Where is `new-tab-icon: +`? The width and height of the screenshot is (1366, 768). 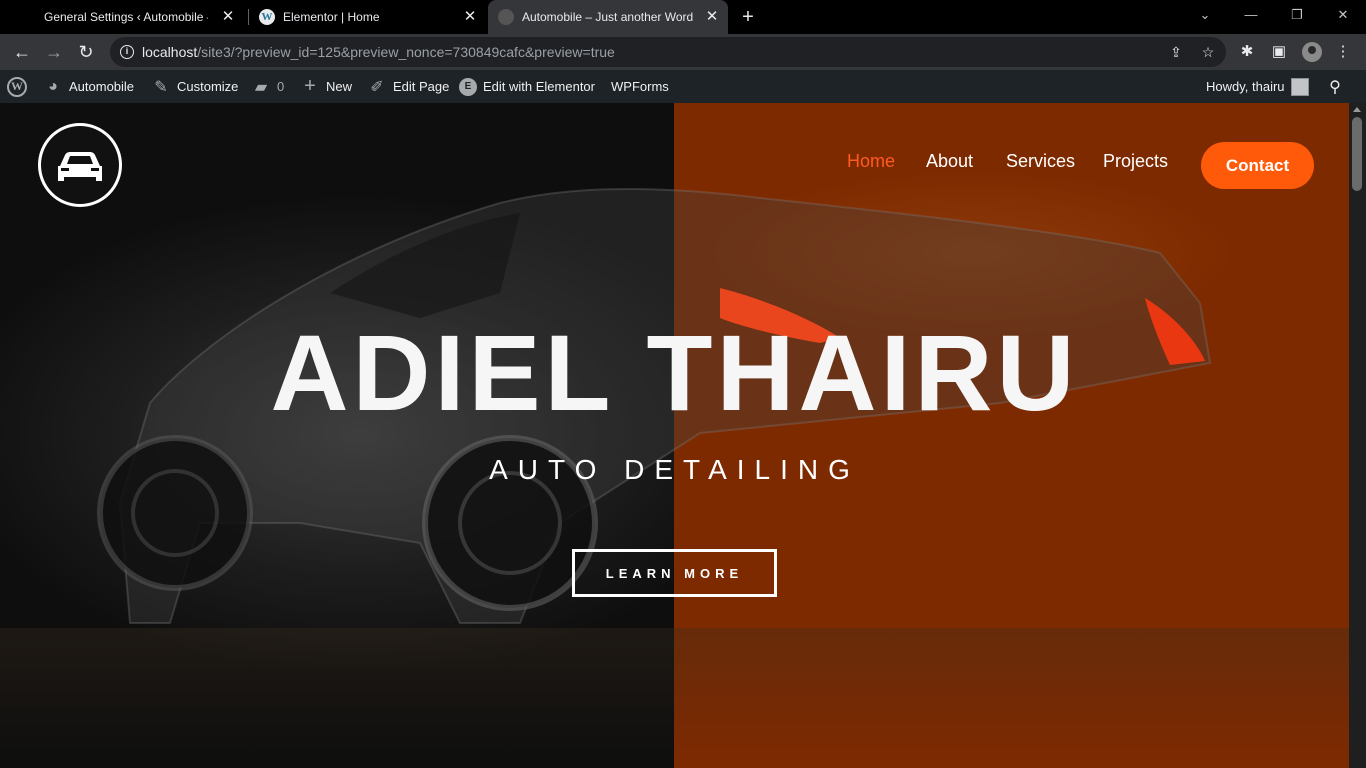
new-tab-icon: + is located at coordinates (748, 17).